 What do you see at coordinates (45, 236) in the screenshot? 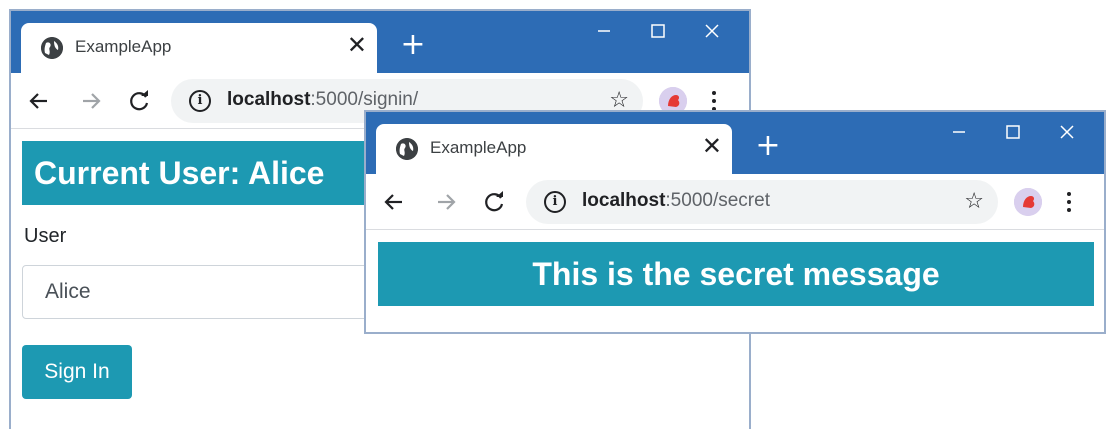
I see `user-label: User` at bounding box center [45, 236].